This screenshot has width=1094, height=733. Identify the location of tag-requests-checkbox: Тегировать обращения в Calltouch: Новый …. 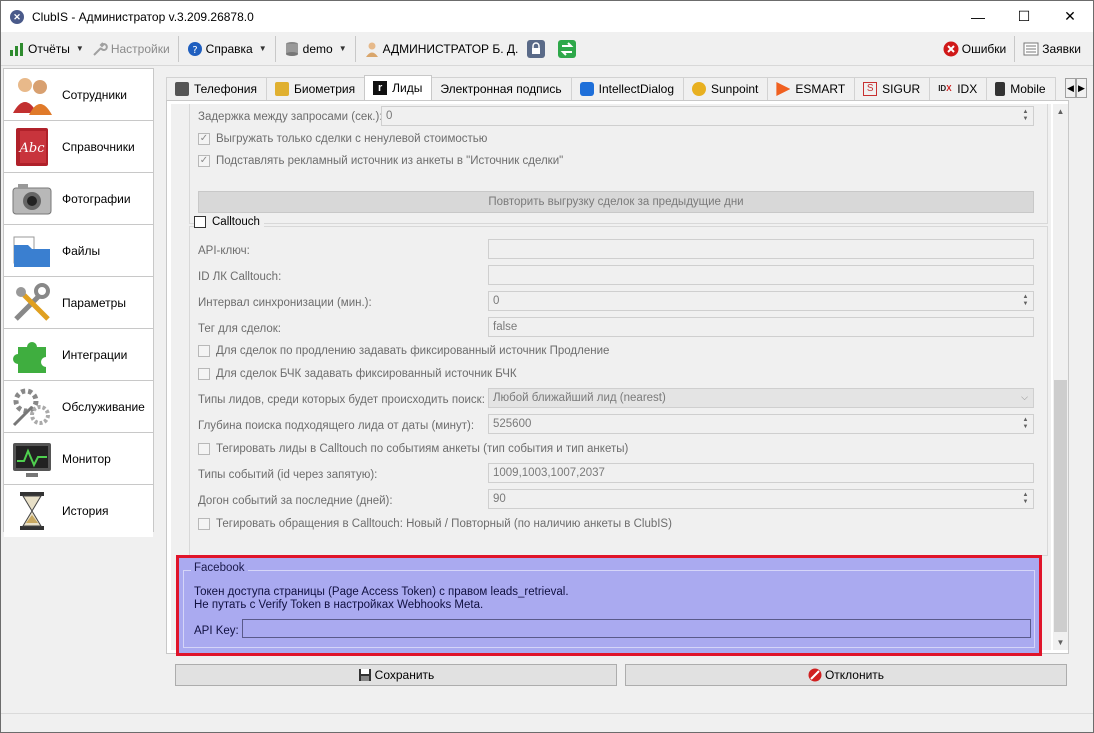
(435, 524).